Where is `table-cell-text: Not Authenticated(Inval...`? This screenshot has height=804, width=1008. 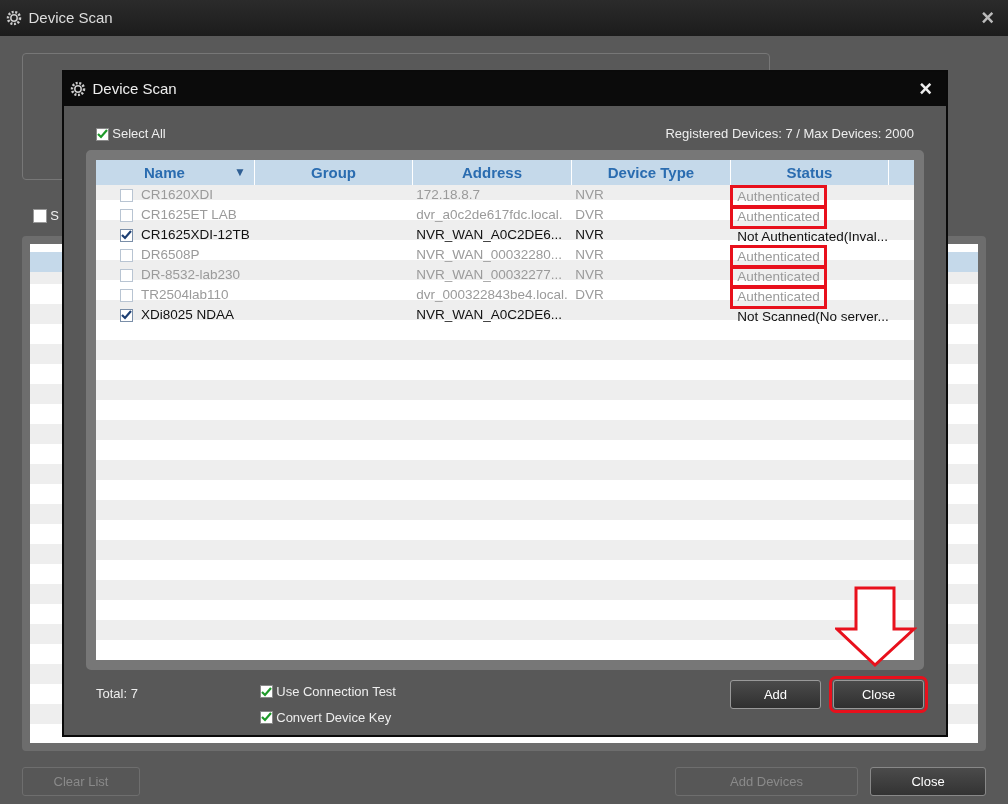 table-cell-text: Not Authenticated(Inval... is located at coordinates (813, 237).